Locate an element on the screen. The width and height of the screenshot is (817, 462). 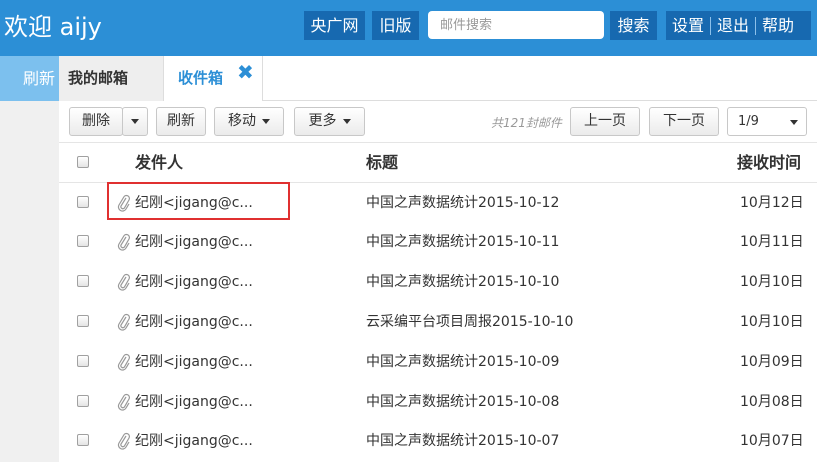
page-select-value: 1/9 is located at coordinates (748, 121).